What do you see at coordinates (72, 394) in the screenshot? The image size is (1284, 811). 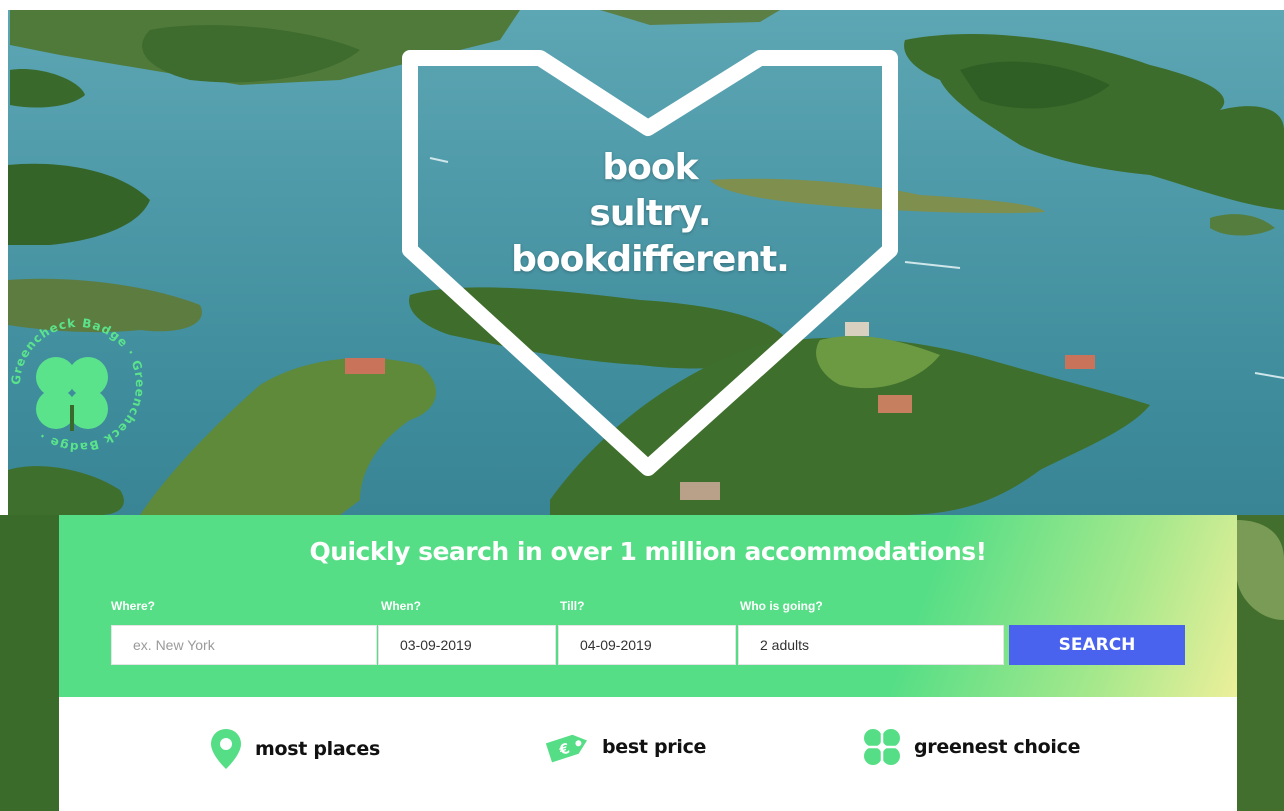 I see `badge-clover-icon` at bounding box center [72, 394].